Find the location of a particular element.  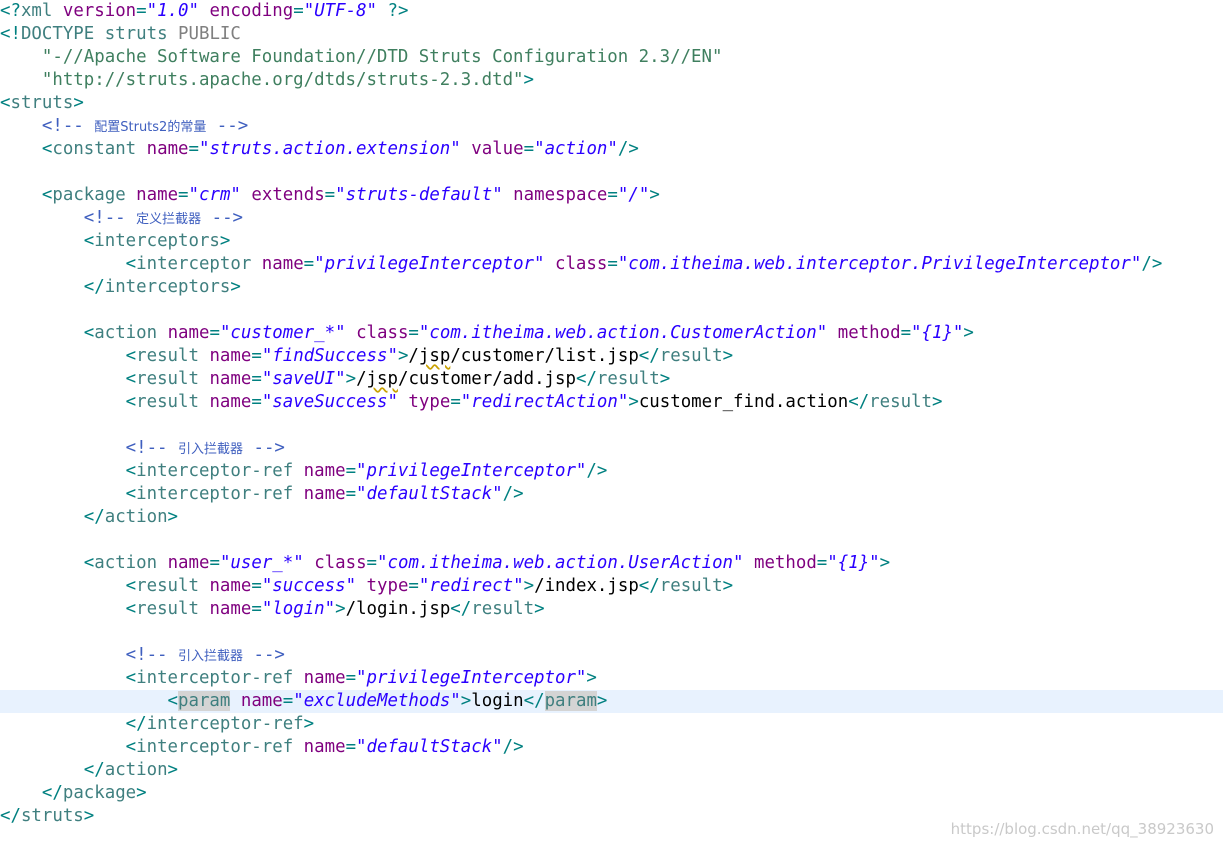

code-line: </package> is located at coordinates (611, 793).